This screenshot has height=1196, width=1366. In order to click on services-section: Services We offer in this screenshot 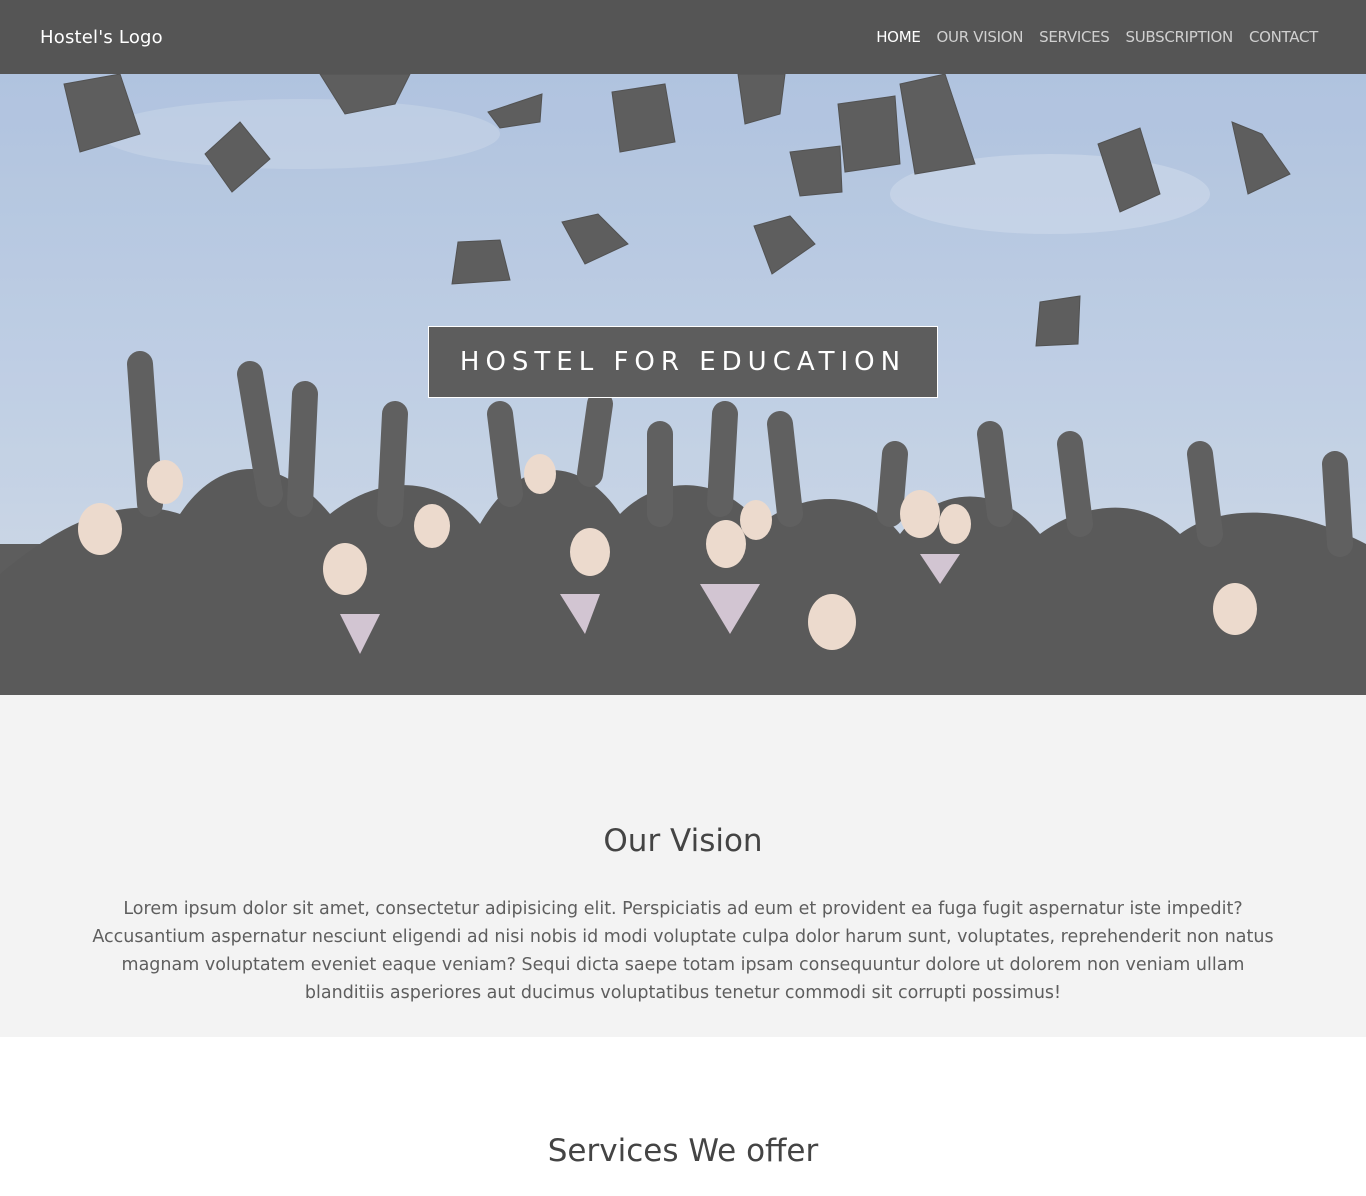, I will do `click(683, 1116)`.